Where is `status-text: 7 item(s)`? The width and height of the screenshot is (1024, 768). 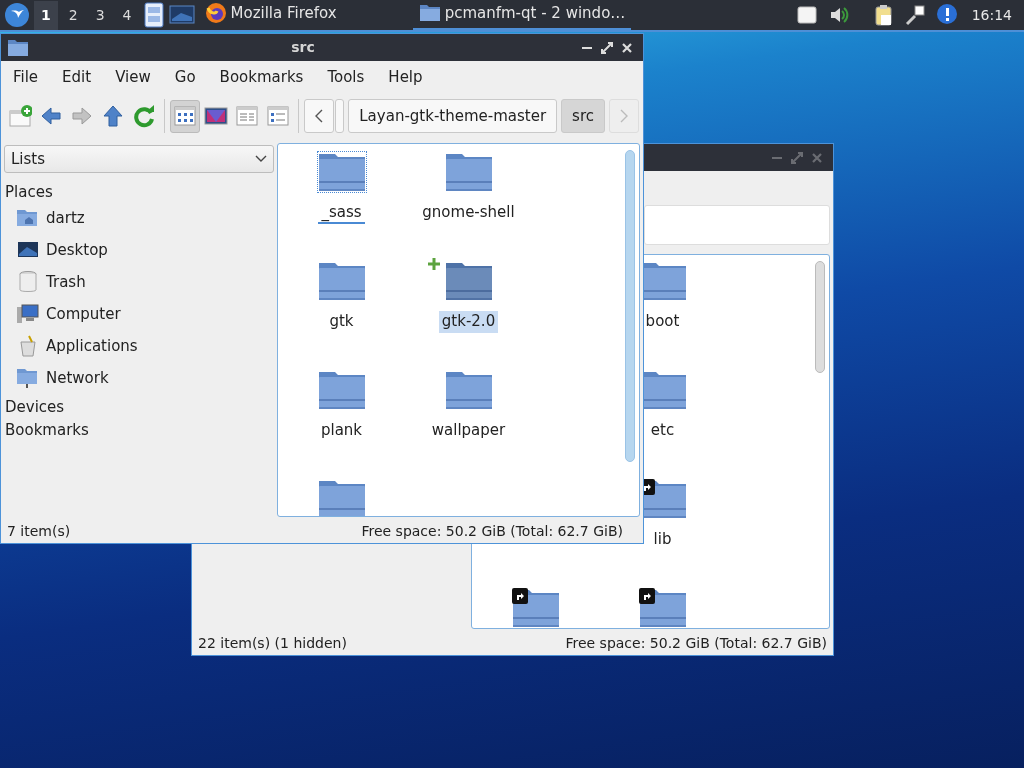
status-text: 7 item(s) is located at coordinates (39, 531).